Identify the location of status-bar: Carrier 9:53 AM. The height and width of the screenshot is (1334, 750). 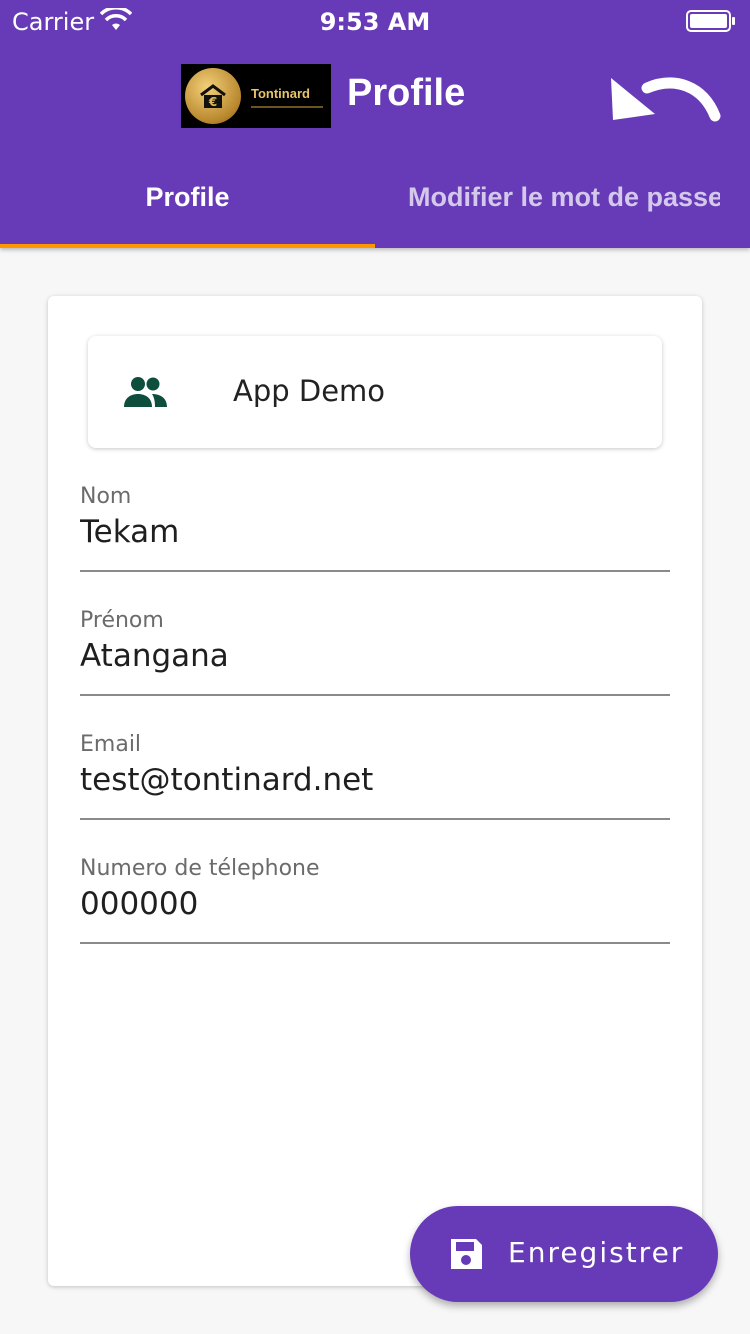
(375, 20).